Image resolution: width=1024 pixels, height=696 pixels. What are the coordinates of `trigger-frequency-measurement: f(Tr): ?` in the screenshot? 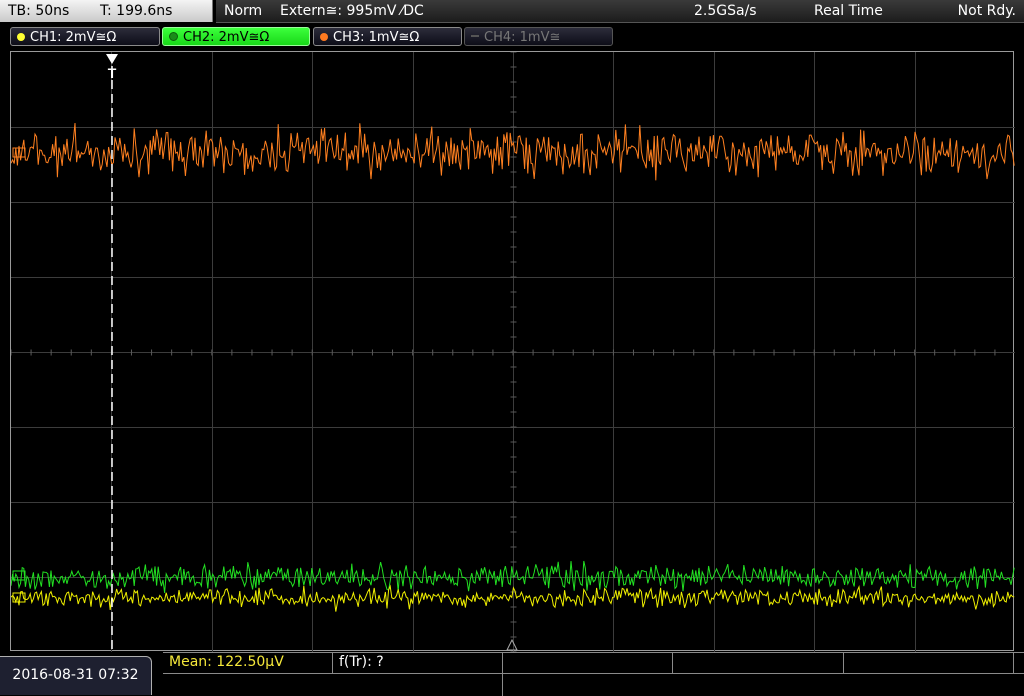 It's located at (361, 662).